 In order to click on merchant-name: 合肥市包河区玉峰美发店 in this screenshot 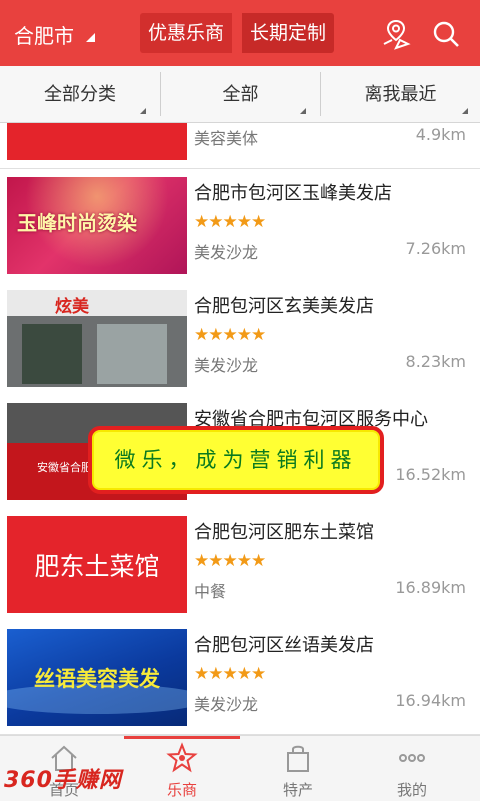, I will do `click(293, 193)`.